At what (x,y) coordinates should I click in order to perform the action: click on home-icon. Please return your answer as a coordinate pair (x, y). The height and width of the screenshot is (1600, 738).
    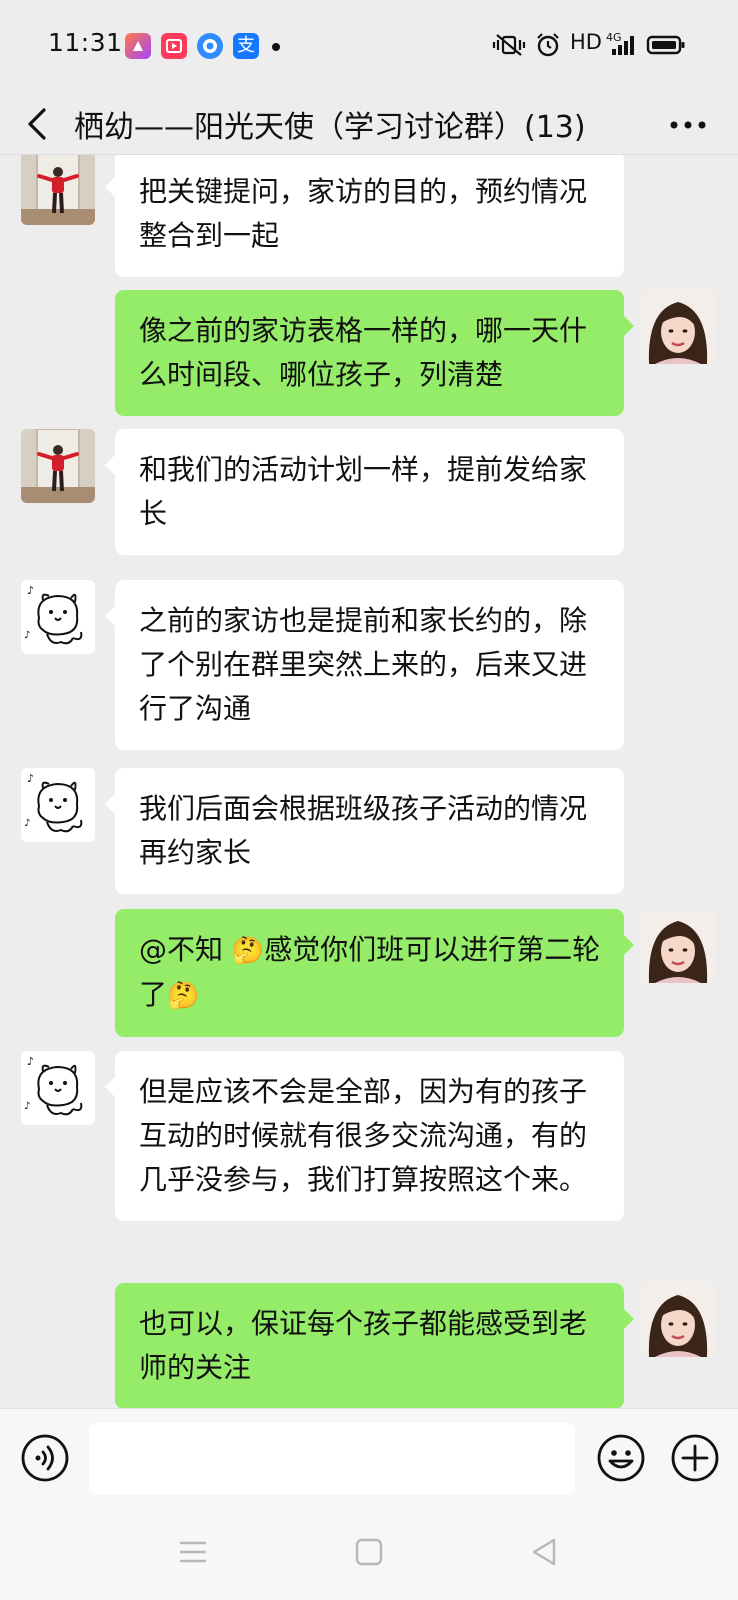
    Looking at the image, I should click on (369, 1552).